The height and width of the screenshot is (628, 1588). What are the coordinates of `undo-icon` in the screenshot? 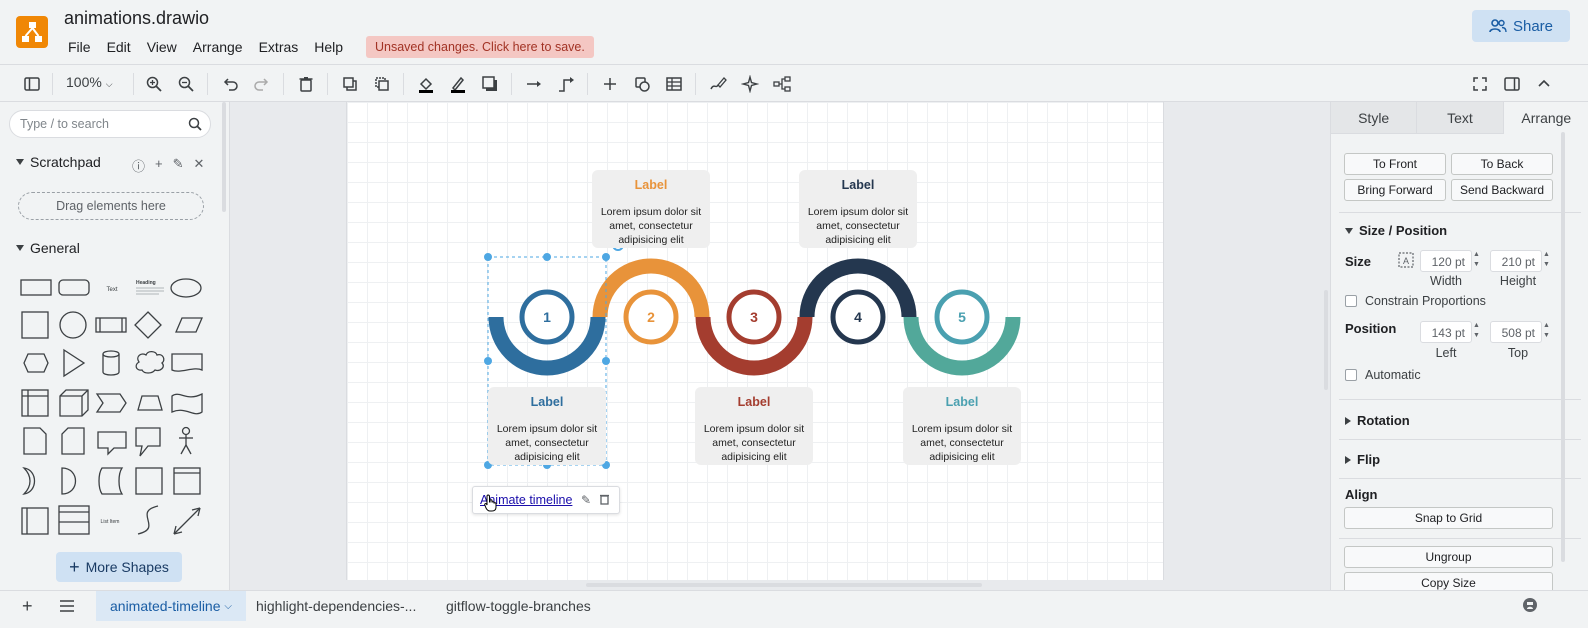 It's located at (230, 84).